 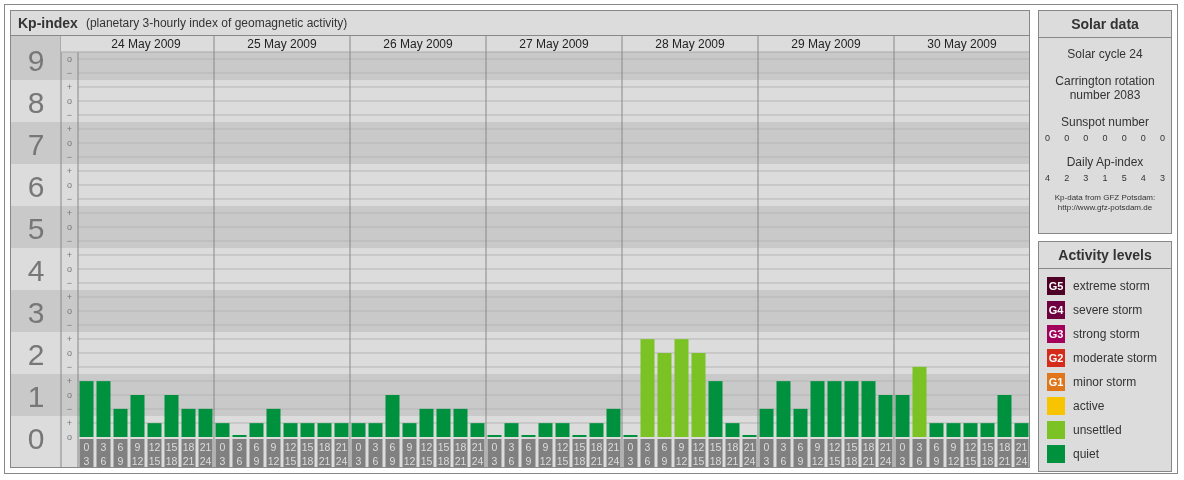 I want to click on level-badge: G3, so click(x=1056, y=334).